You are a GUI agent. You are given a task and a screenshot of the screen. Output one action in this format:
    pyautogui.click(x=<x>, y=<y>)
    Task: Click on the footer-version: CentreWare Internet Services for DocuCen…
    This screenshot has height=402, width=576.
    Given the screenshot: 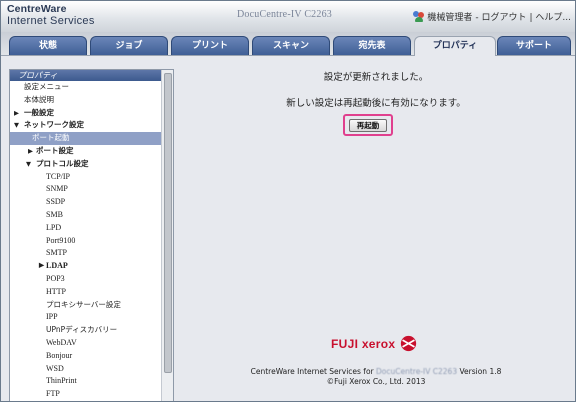 What is the action you would take?
    pyautogui.click(x=376, y=371)
    